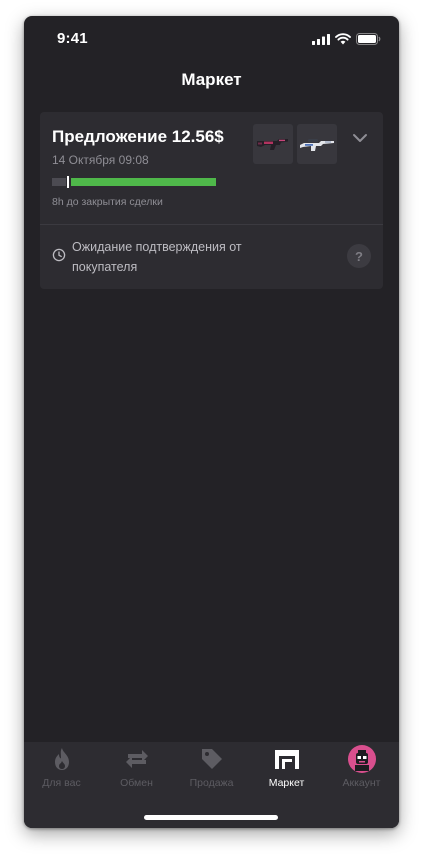 This screenshot has height=860, width=423. I want to click on cellular-signal-icon, so click(321, 39).